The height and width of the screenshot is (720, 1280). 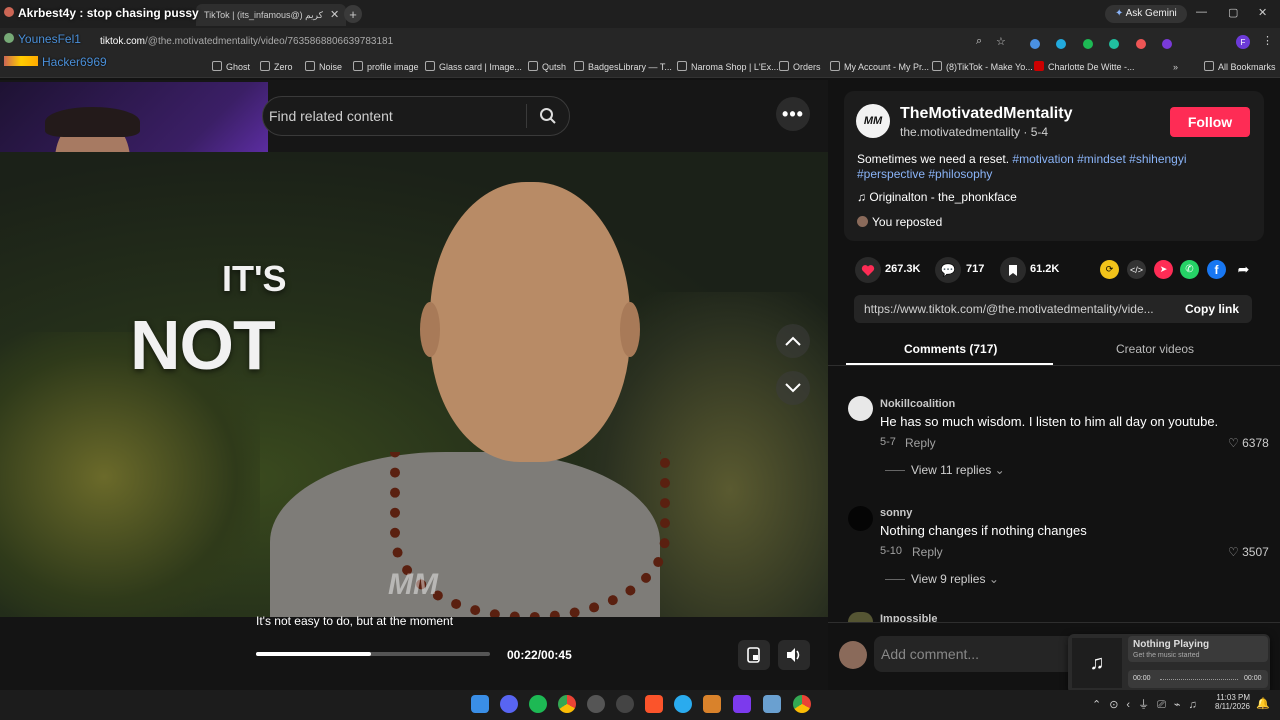 What do you see at coordinates (1248, 552) in the screenshot?
I see `comment-like: ♡ 3507` at bounding box center [1248, 552].